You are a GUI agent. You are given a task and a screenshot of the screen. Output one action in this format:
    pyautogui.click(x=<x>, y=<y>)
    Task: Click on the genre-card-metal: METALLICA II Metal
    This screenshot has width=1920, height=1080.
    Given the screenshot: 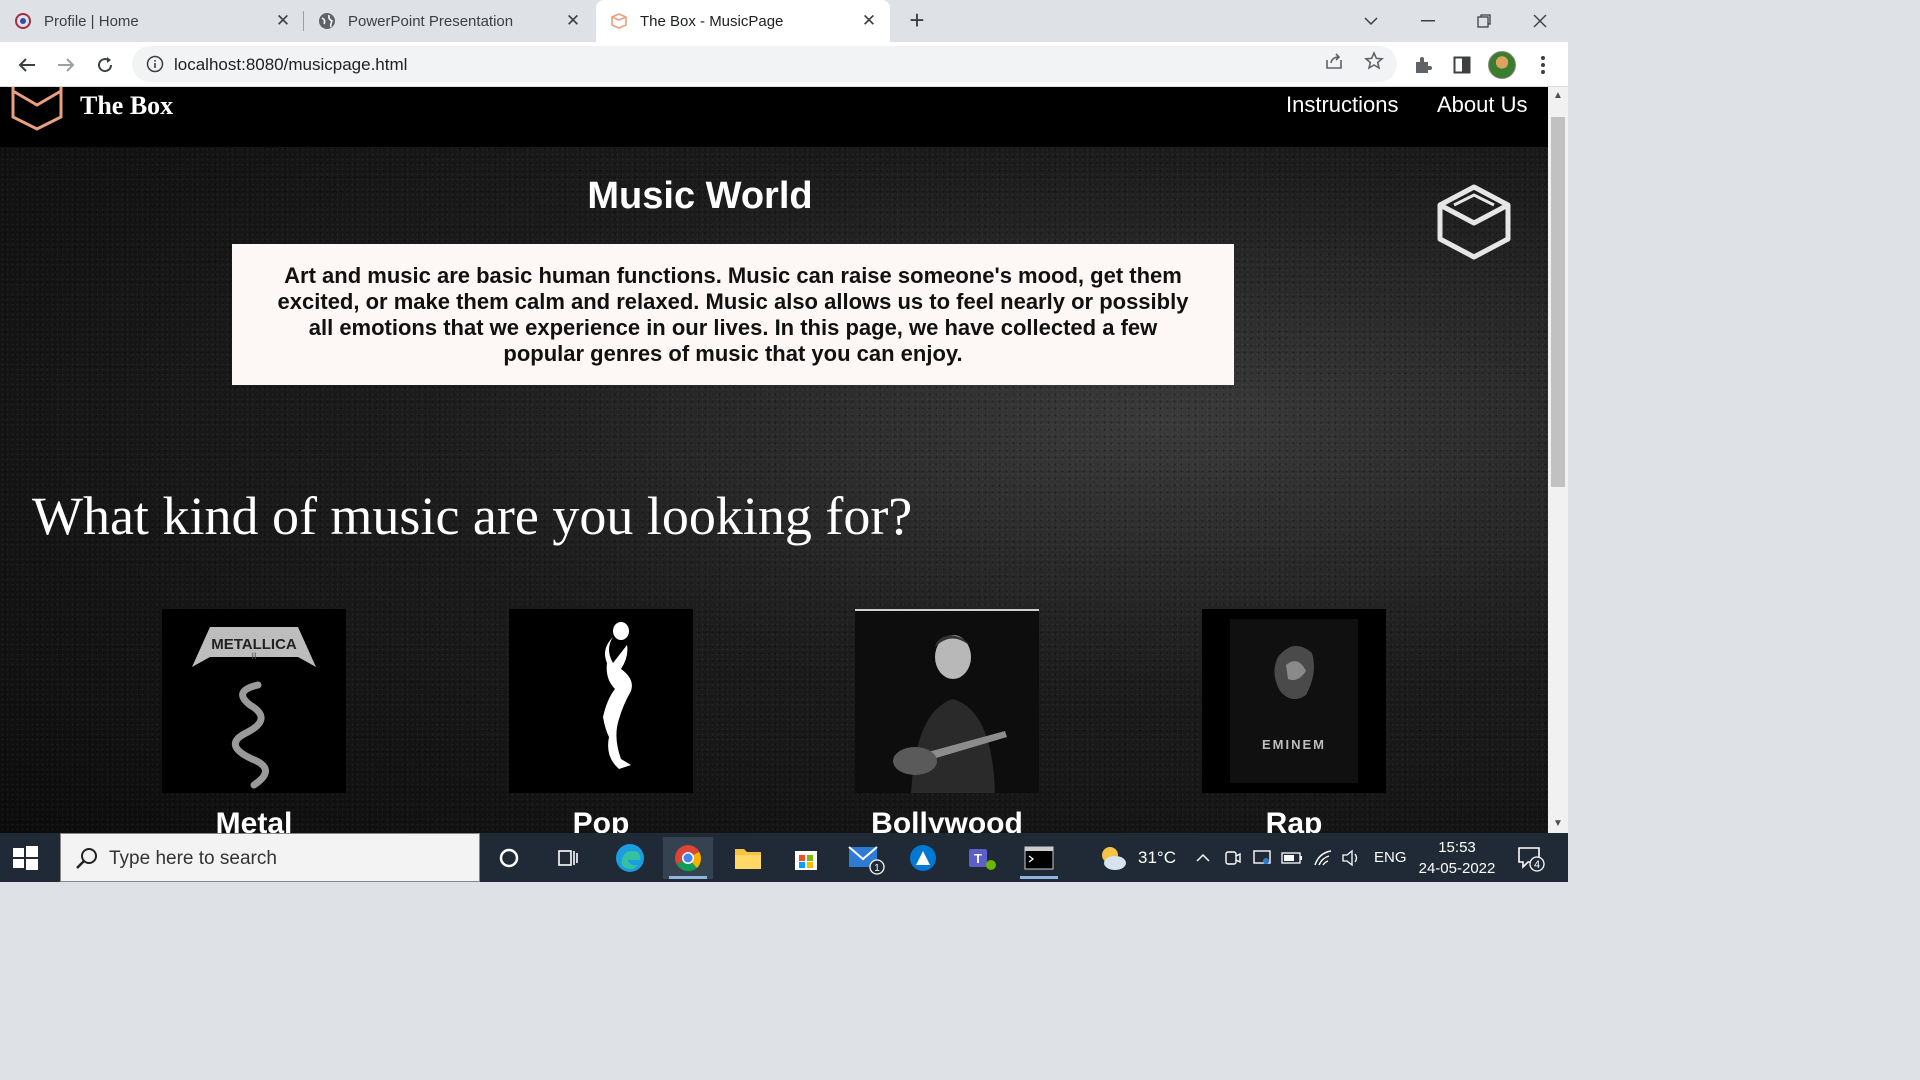 What is the action you would take?
    pyautogui.click(x=254, y=721)
    